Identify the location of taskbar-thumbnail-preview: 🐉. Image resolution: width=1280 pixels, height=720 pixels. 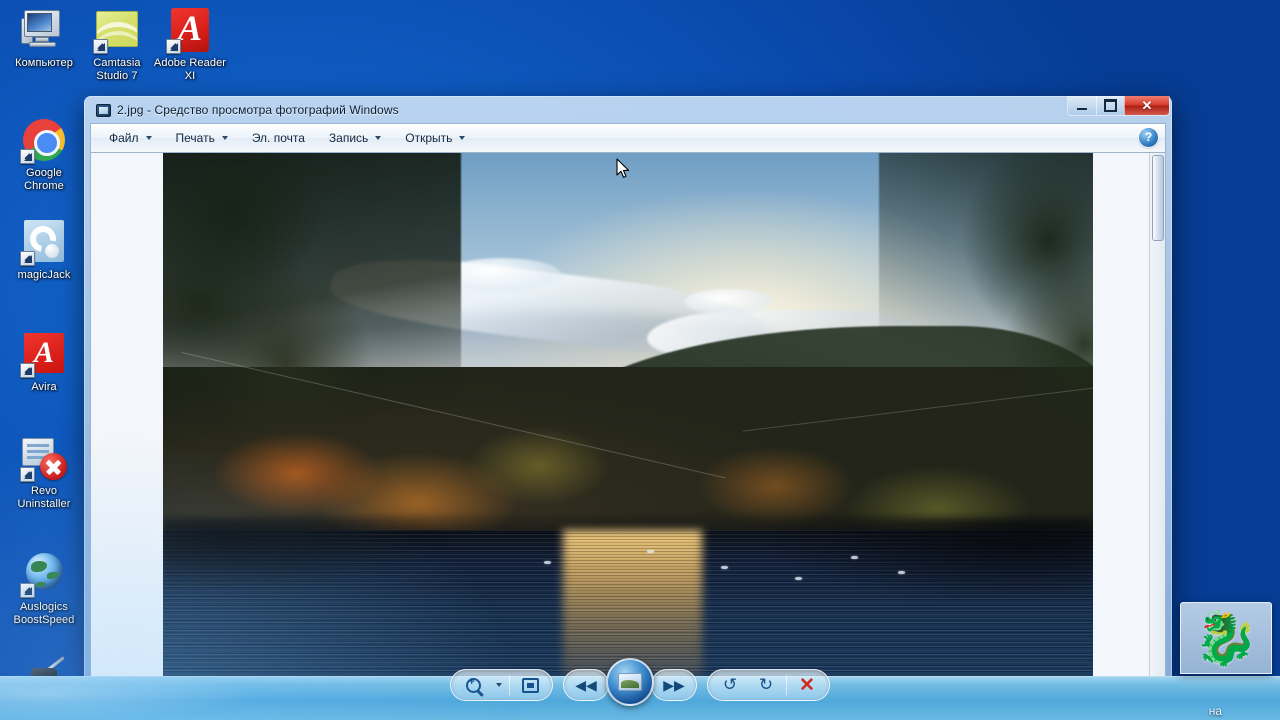
(1226, 638).